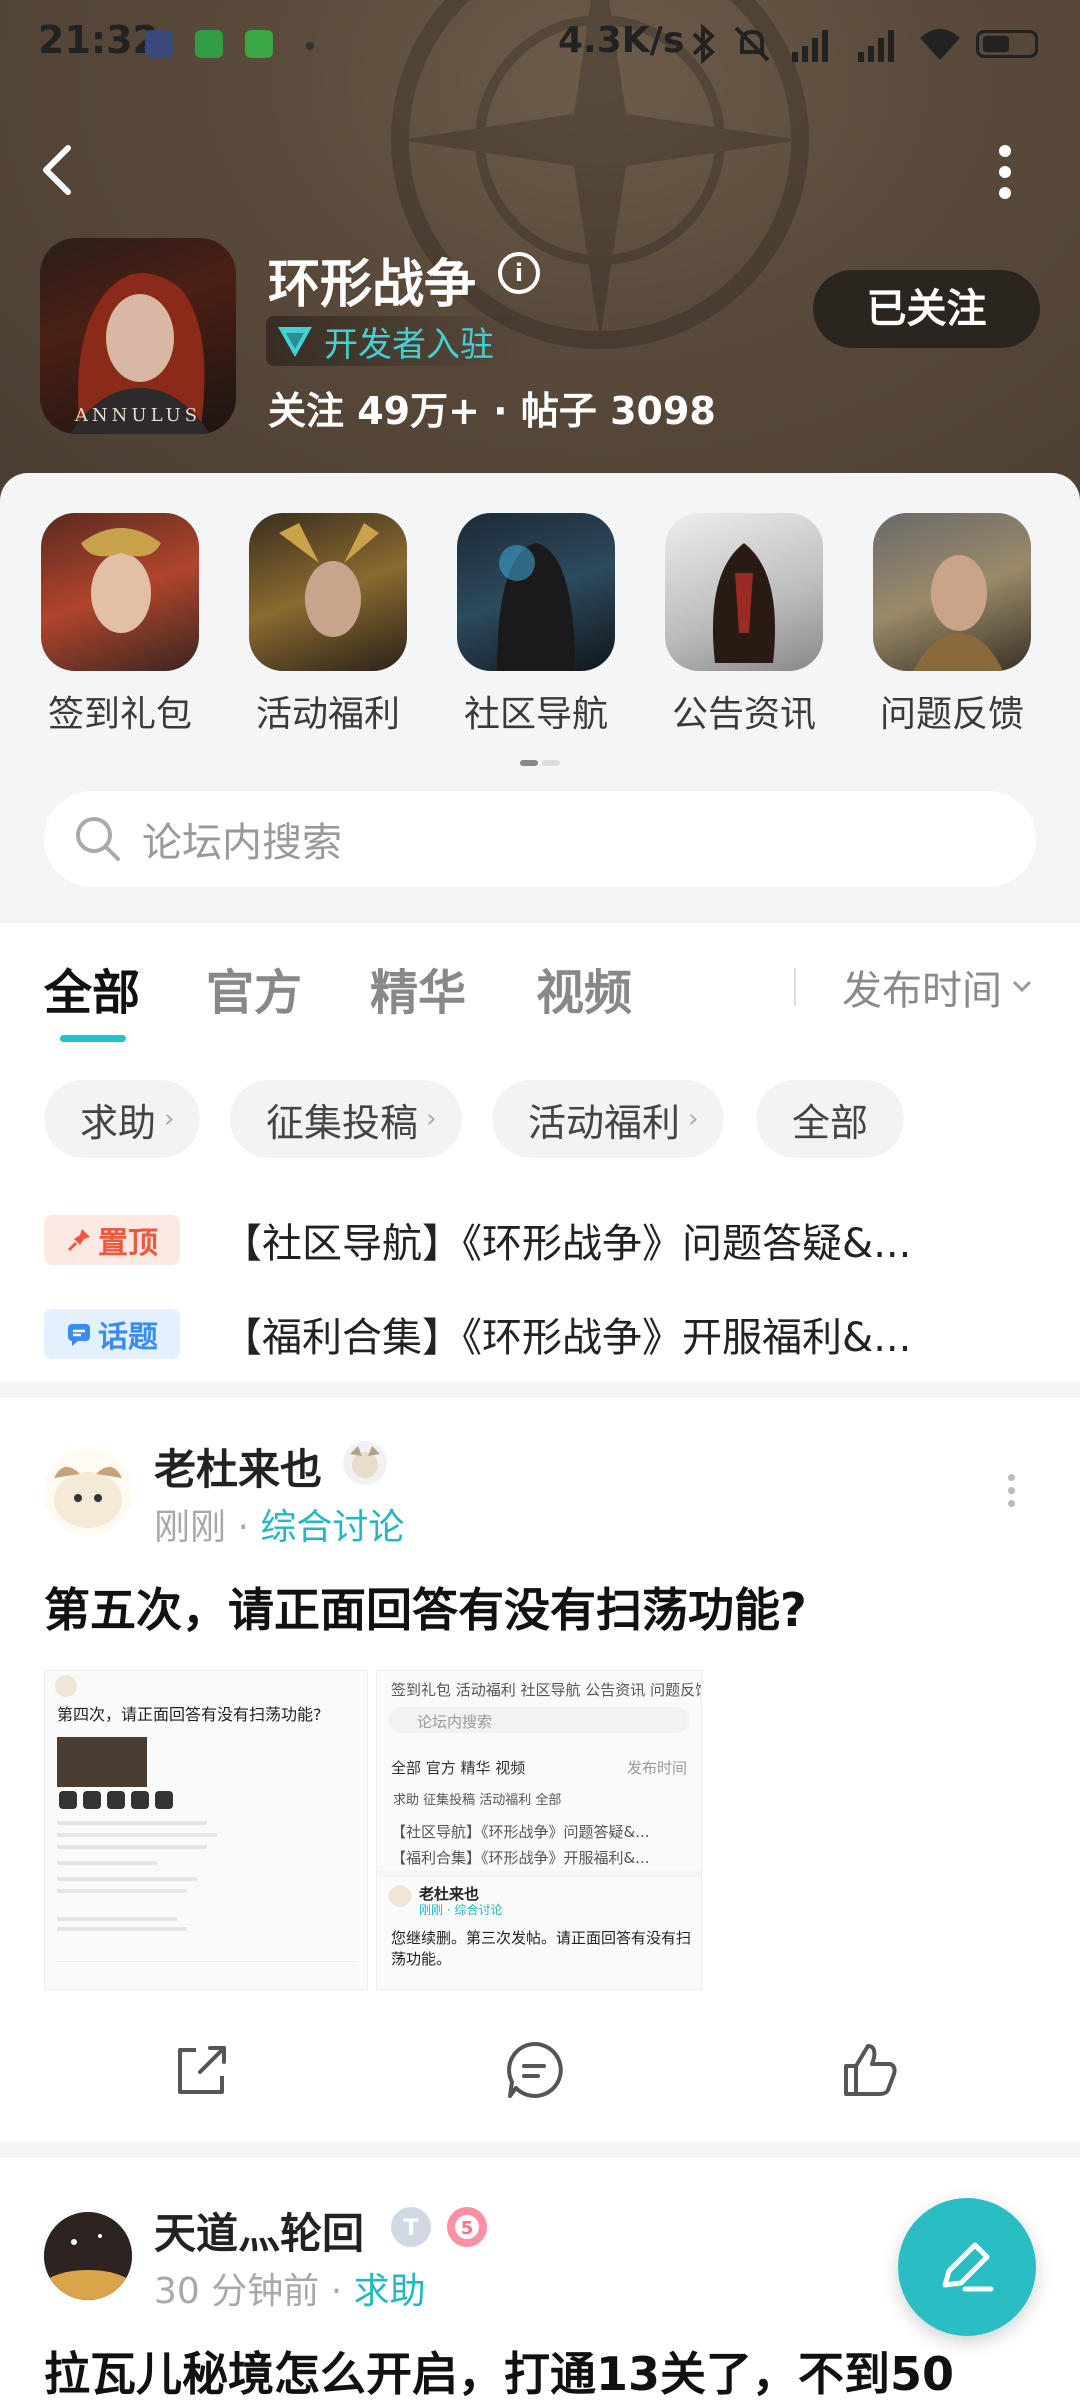 Image resolution: width=1080 pixels, height=2400 pixels. I want to click on thumb-body: 您继续删。第三次发帖。请正面回答有没有扫荡功能。, so click(541, 1948).